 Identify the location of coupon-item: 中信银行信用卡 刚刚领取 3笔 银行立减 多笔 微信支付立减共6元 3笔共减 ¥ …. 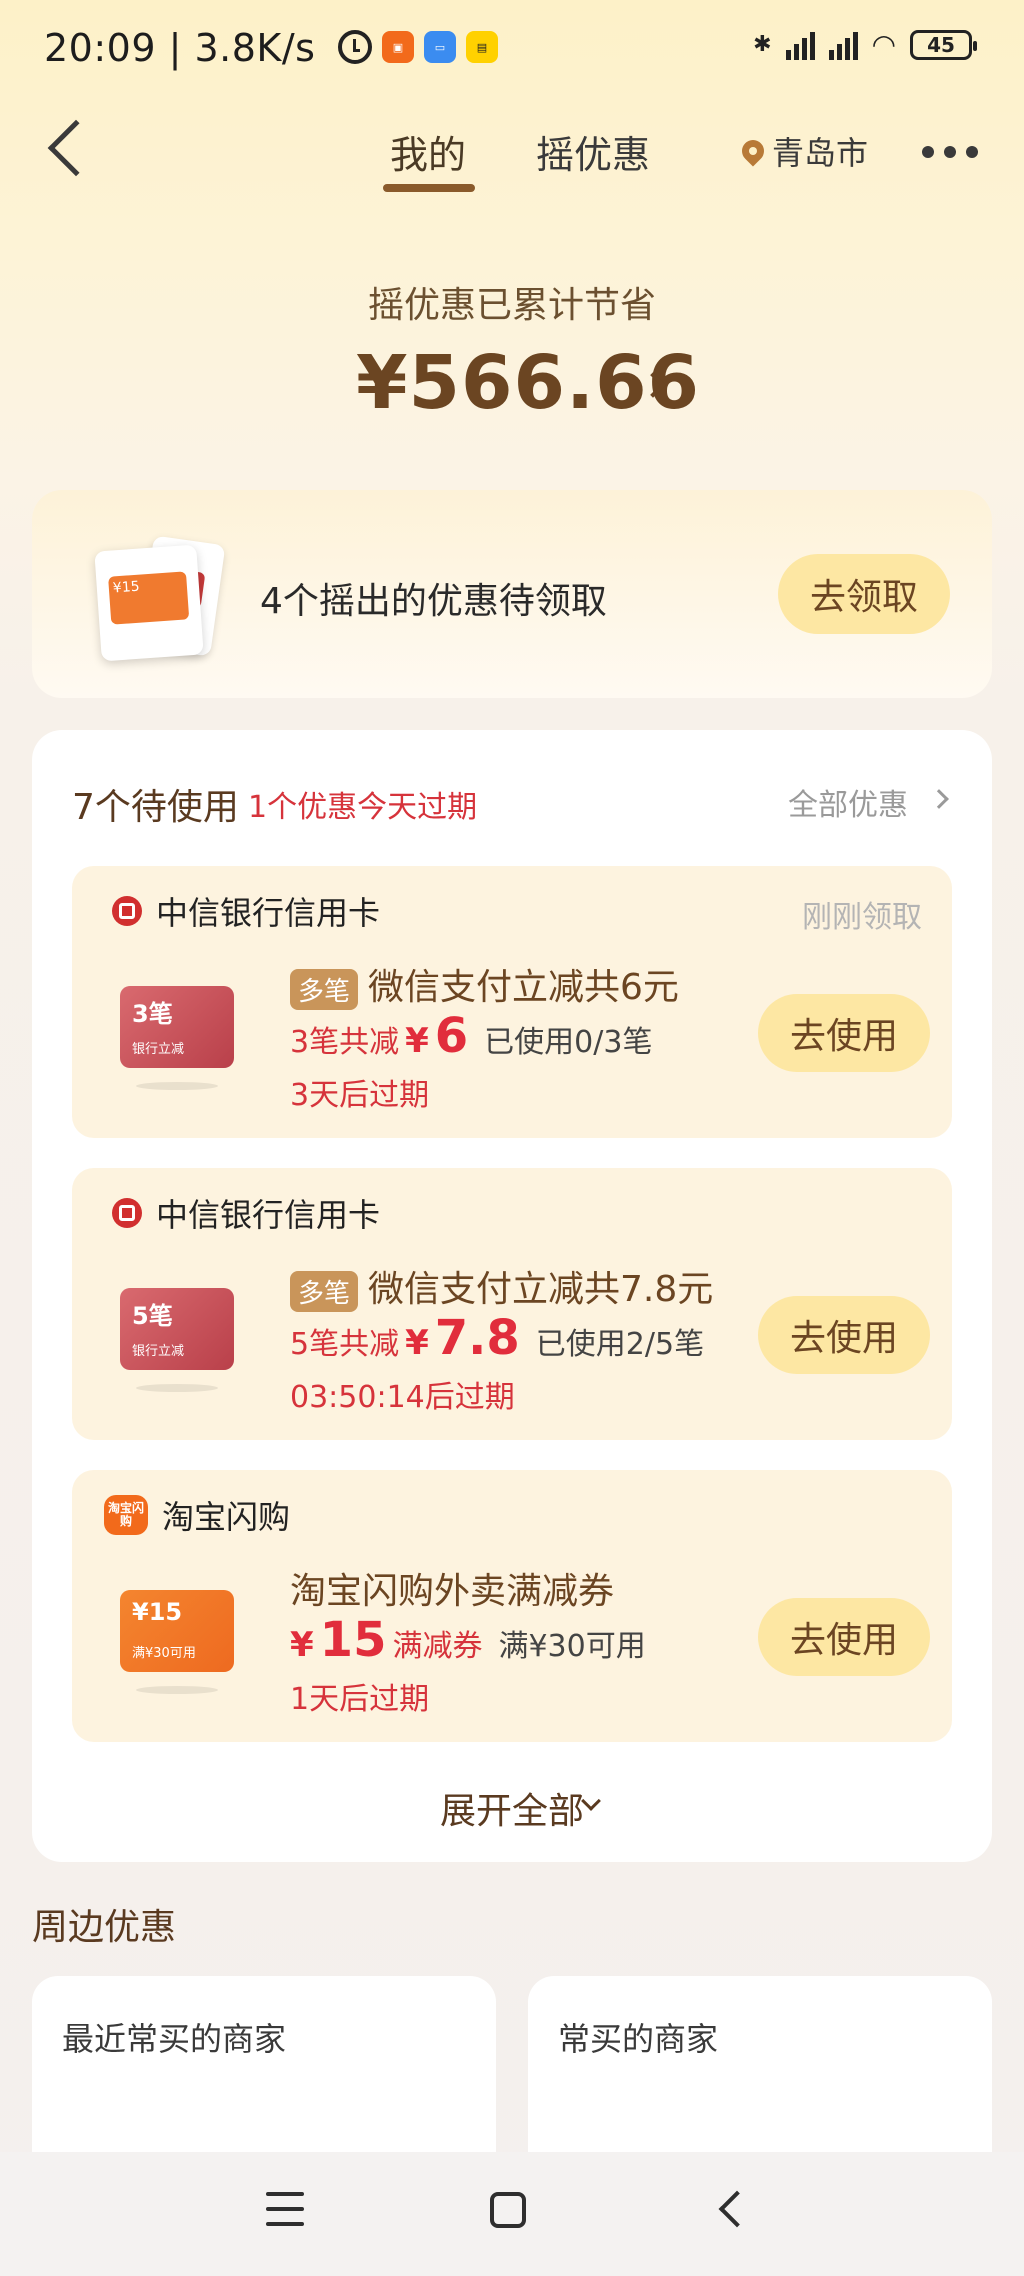
(512, 1002).